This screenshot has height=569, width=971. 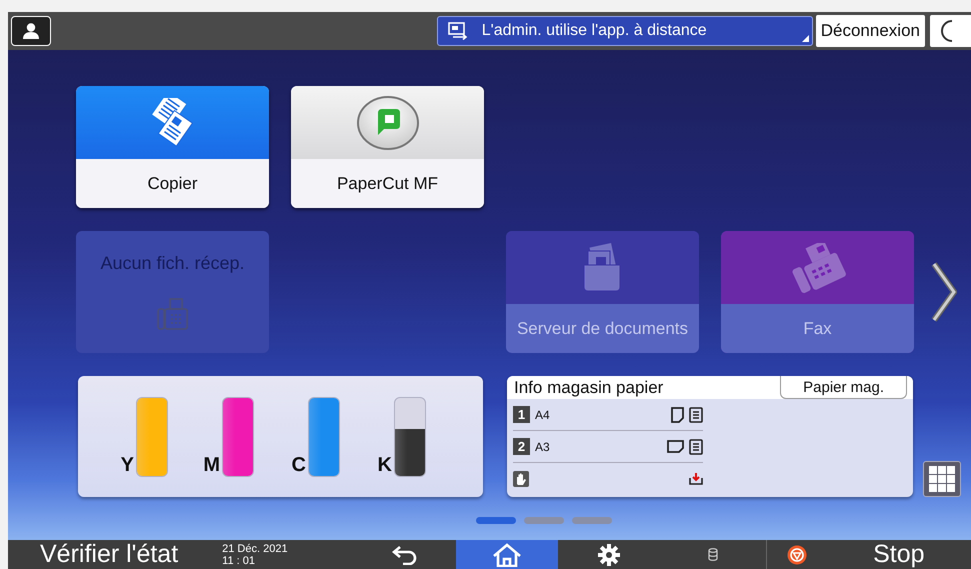 What do you see at coordinates (696, 478) in the screenshot?
I see `paper-feed-icon` at bounding box center [696, 478].